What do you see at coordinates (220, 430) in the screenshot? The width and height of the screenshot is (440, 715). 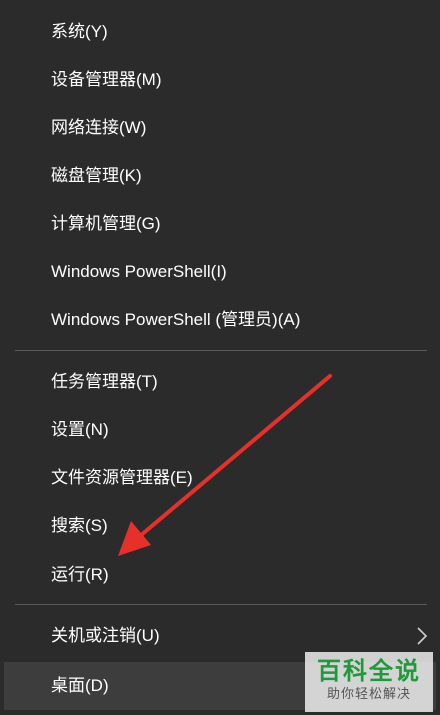 I see `menu-item-settings: 设置(N)` at bounding box center [220, 430].